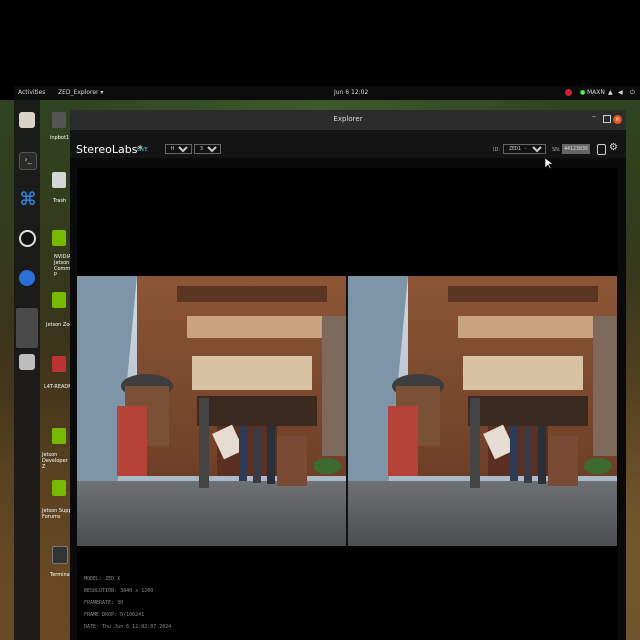 The height and width of the screenshot is (640, 640). Describe the element at coordinates (109, 149) in the screenshot. I see `brand-logo: StereoLabs*` at that location.